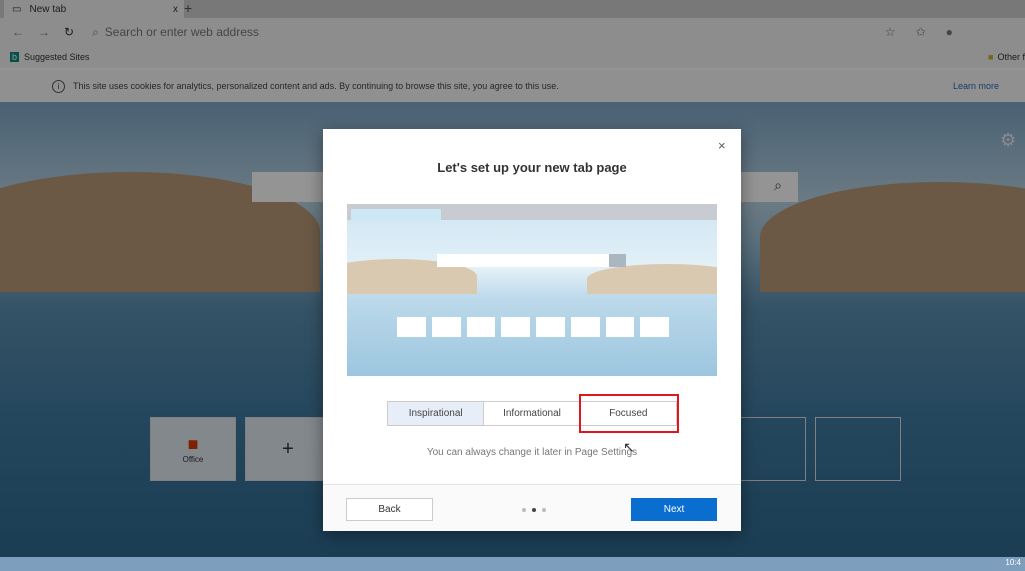 The width and height of the screenshot is (1025, 571). I want to click on step-dot-active, so click(534, 510).